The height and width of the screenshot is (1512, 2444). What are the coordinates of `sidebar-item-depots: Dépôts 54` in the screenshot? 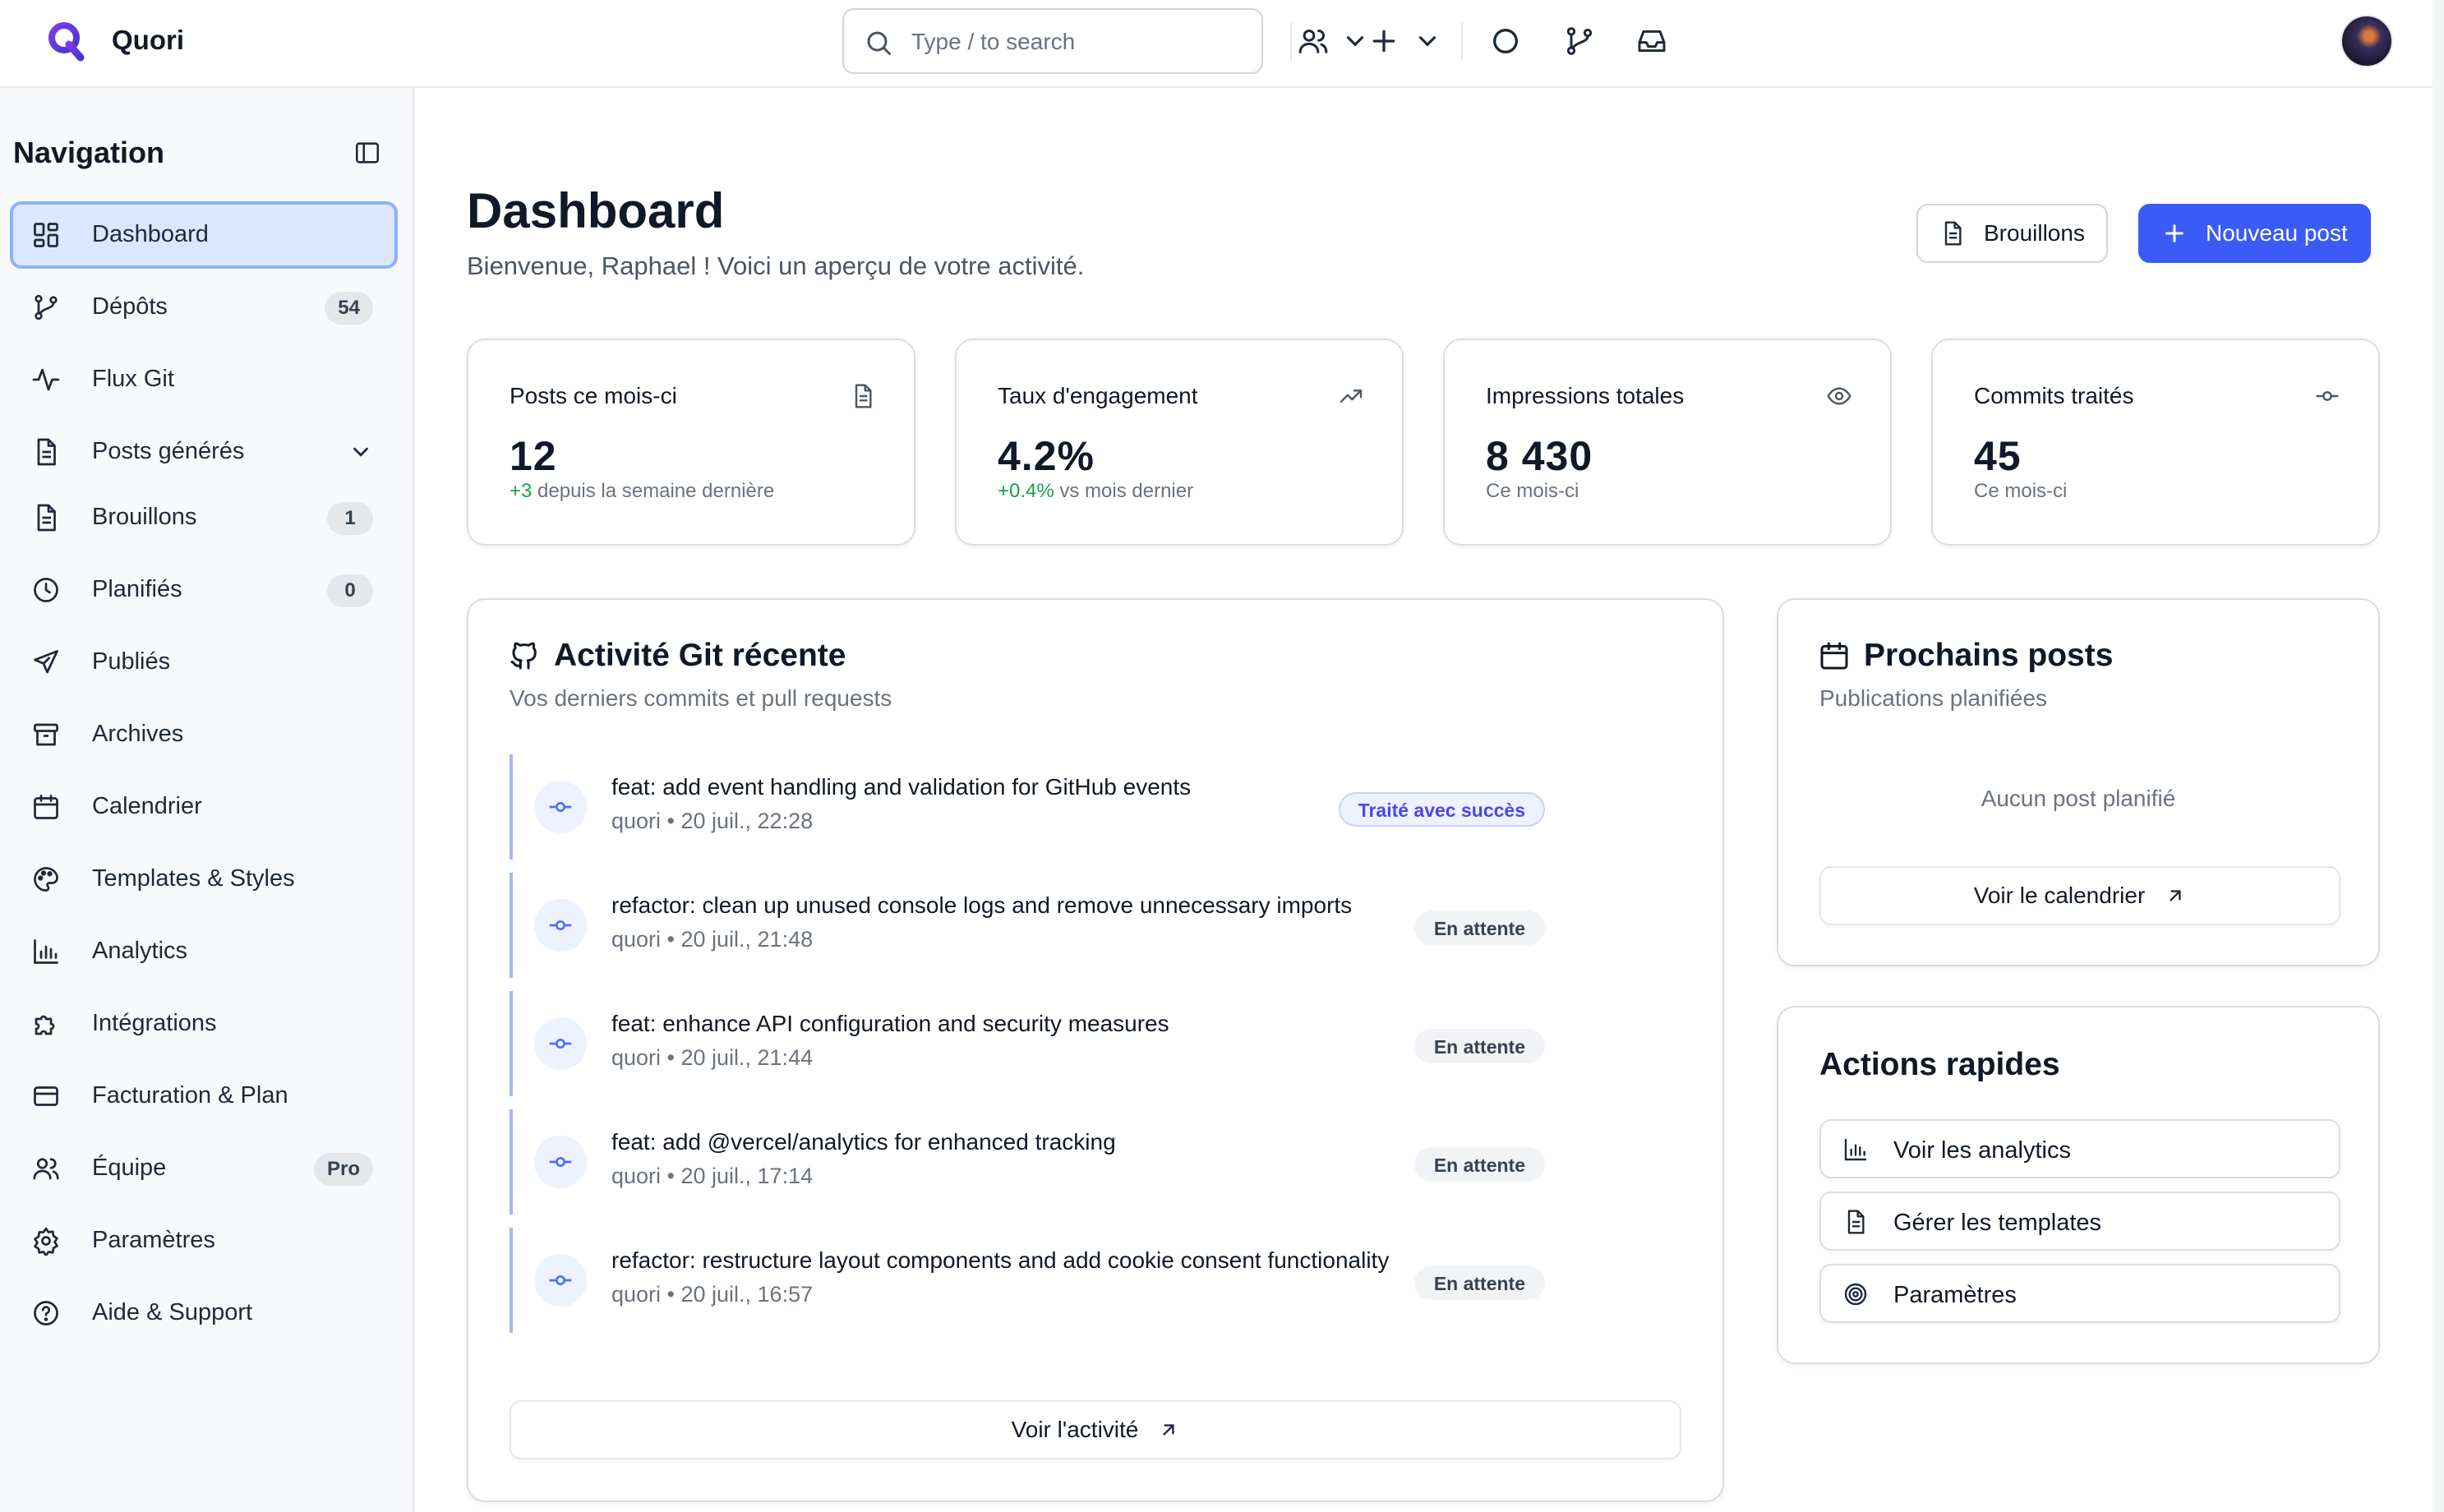 It's located at (204, 307).